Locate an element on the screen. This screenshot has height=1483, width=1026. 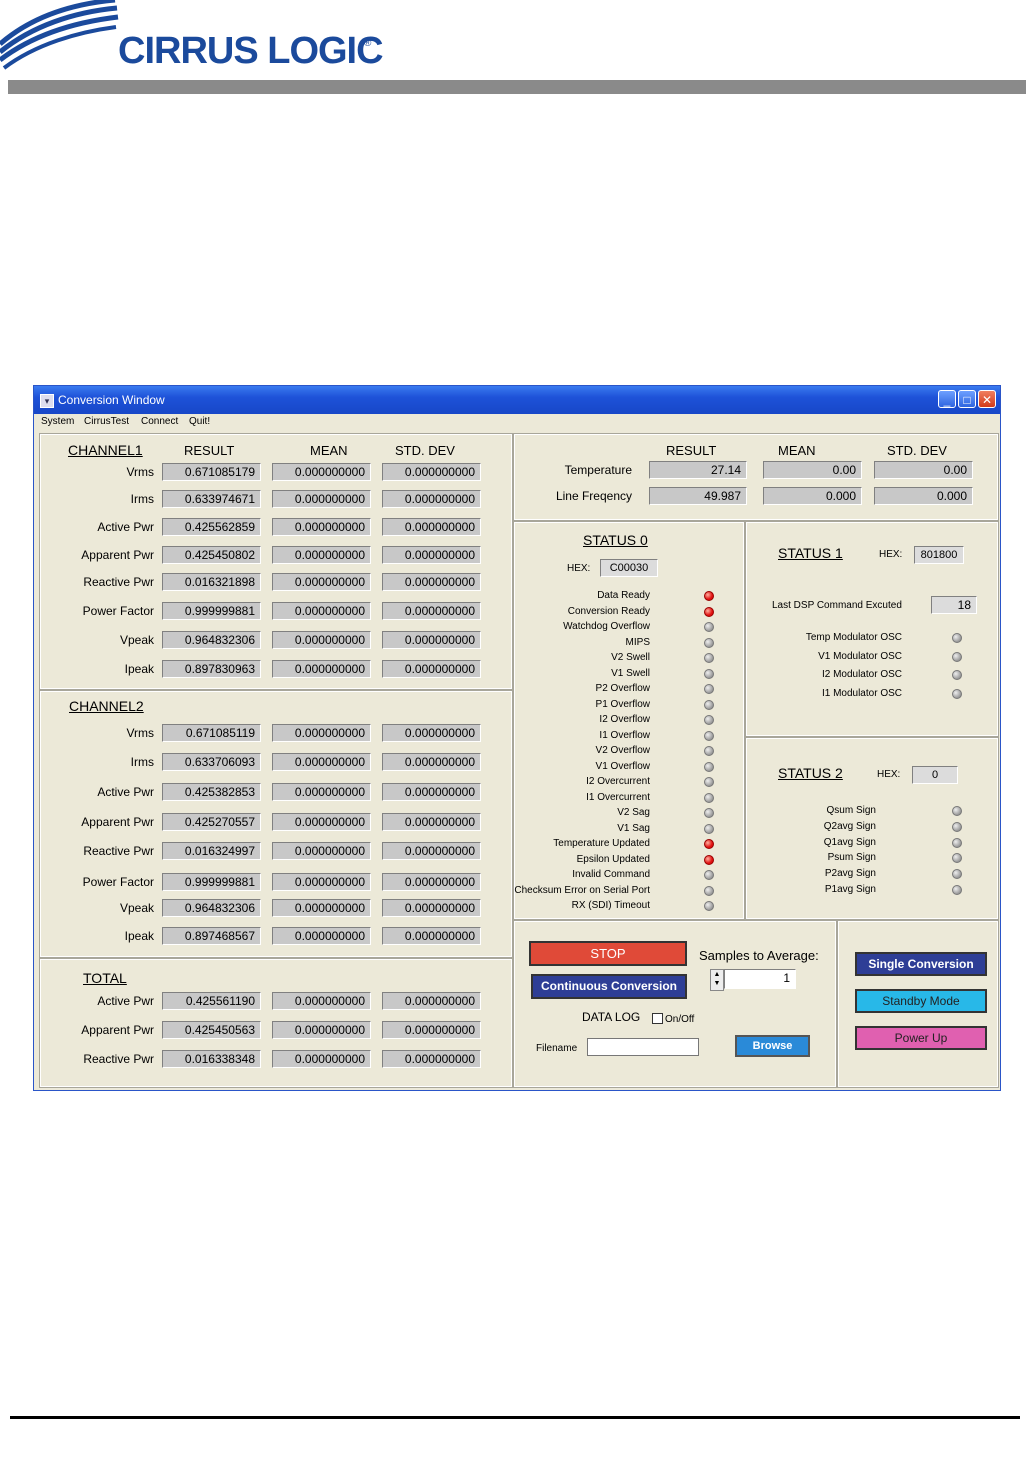
result-value: 0.633706093 is located at coordinates (211, 762).